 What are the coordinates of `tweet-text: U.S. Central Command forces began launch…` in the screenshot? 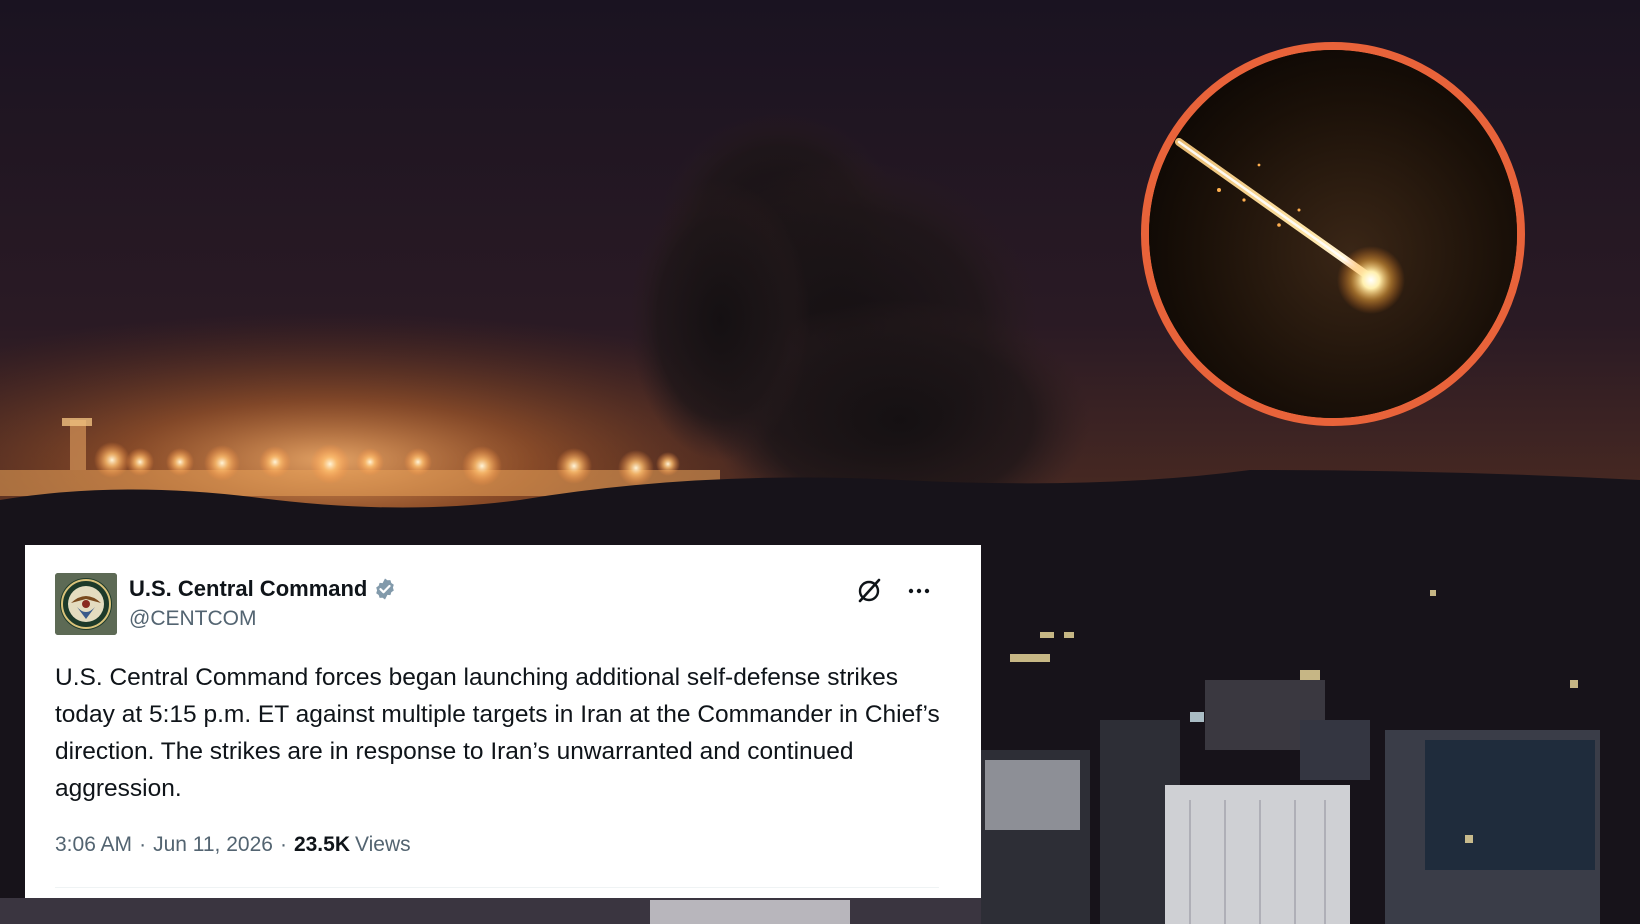 It's located at (497, 733).